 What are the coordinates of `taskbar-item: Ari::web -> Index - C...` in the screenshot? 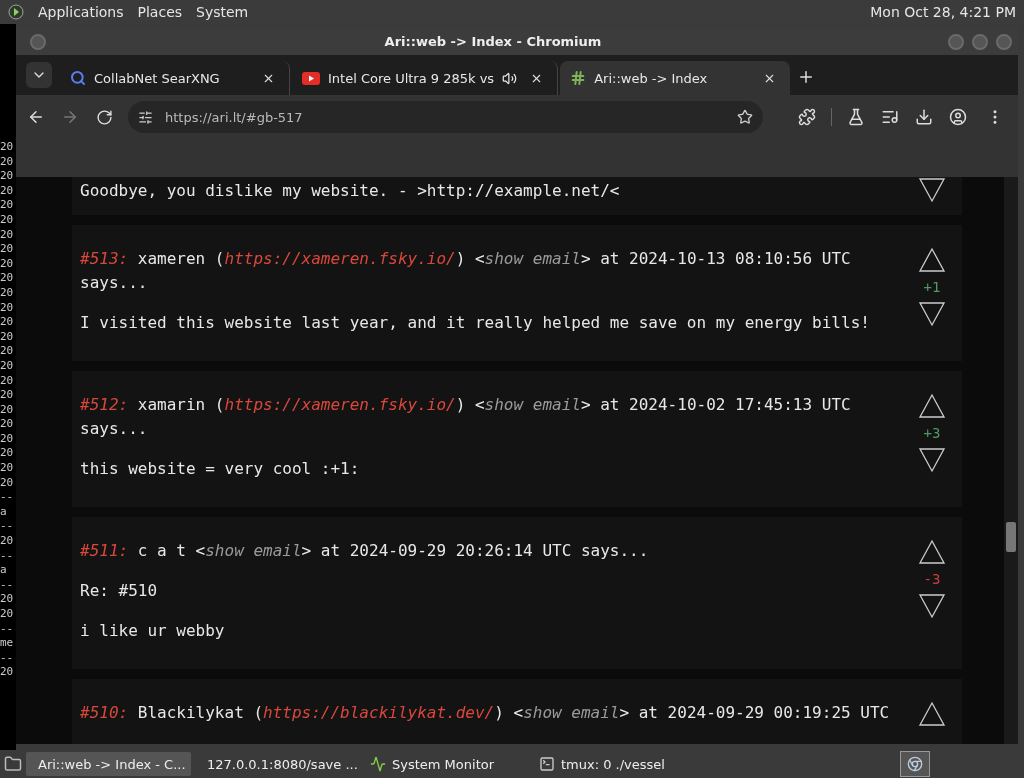 It's located at (108, 764).